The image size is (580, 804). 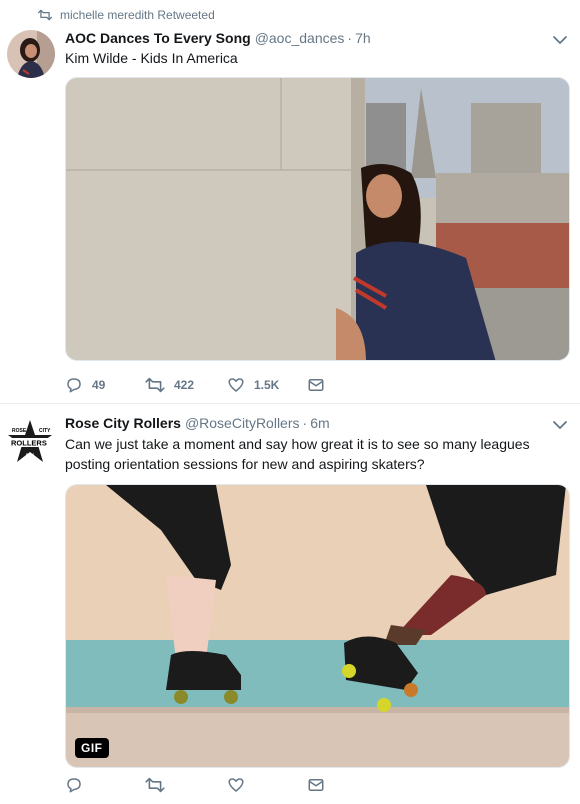 I want to click on display-name: Rose City Rollers, so click(x=123, y=423).